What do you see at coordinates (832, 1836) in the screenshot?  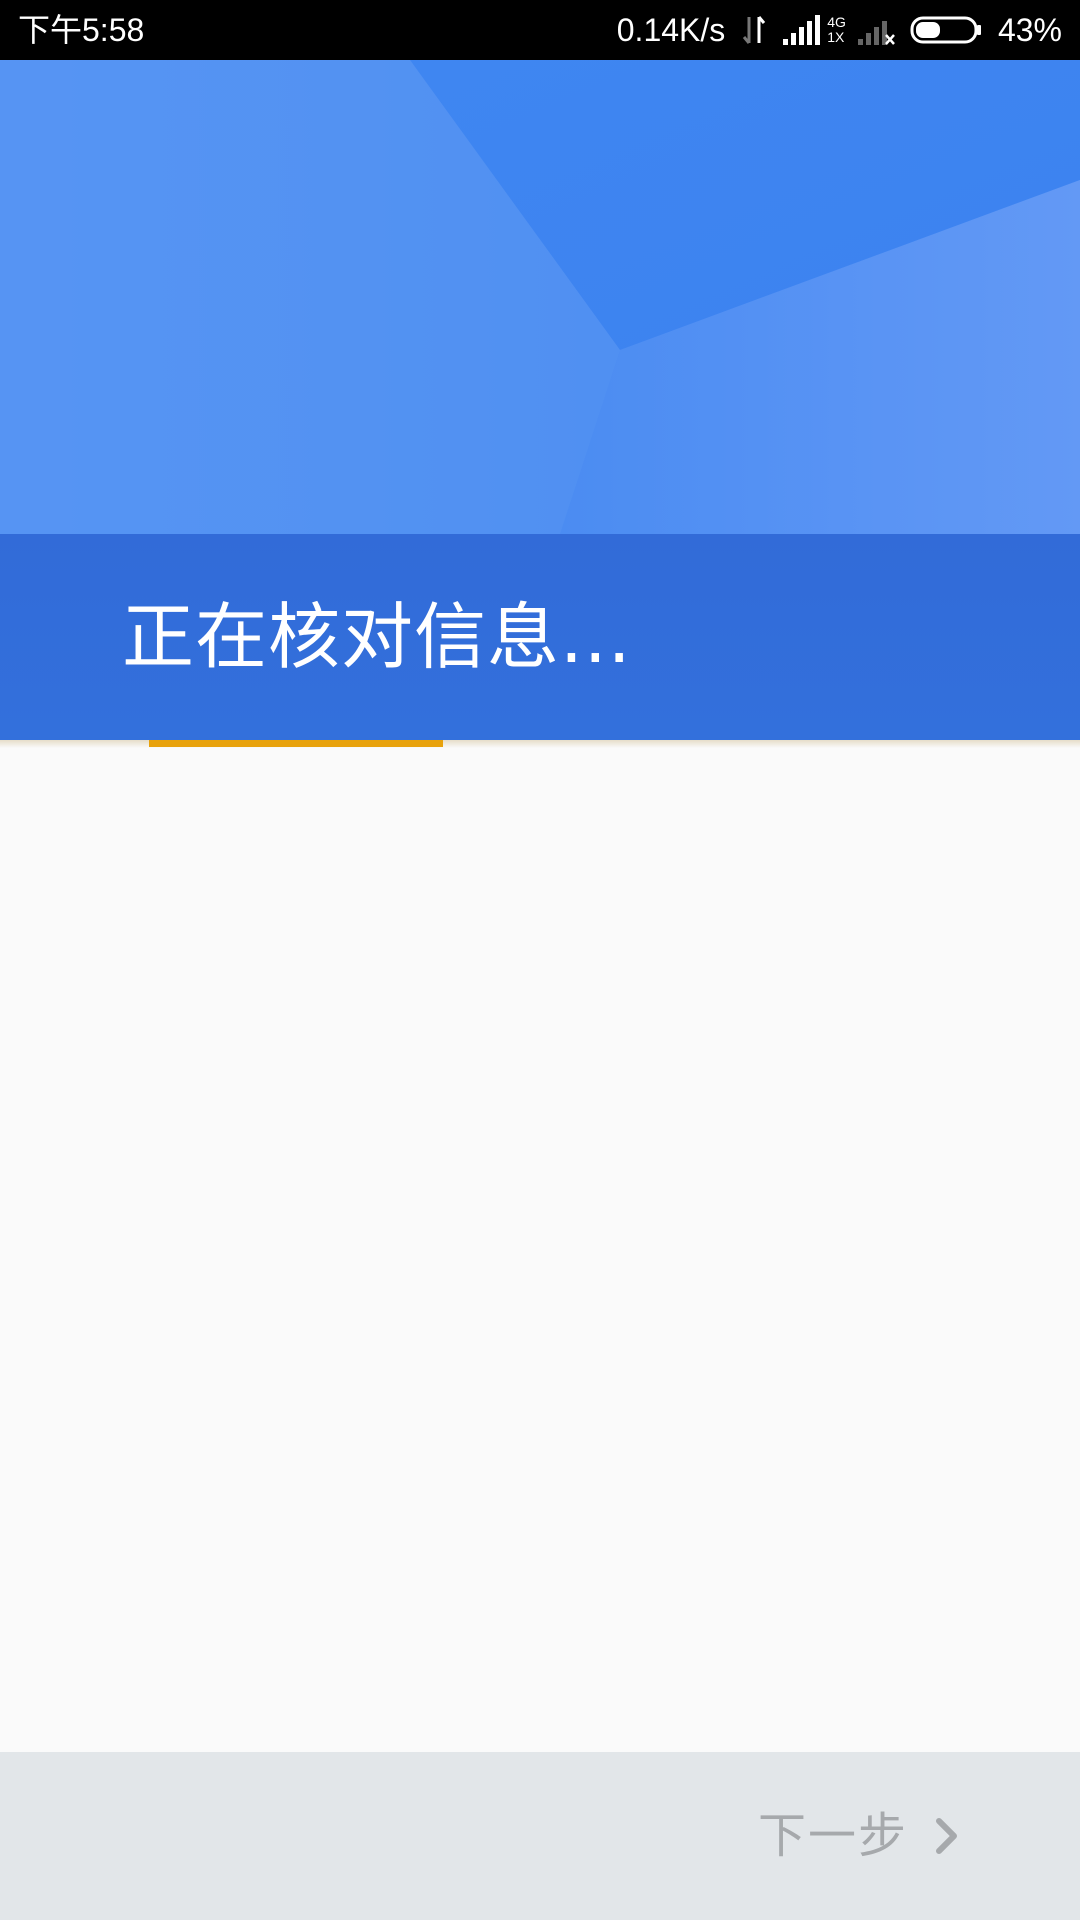 I see `next-step-label: 下一步` at bounding box center [832, 1836].